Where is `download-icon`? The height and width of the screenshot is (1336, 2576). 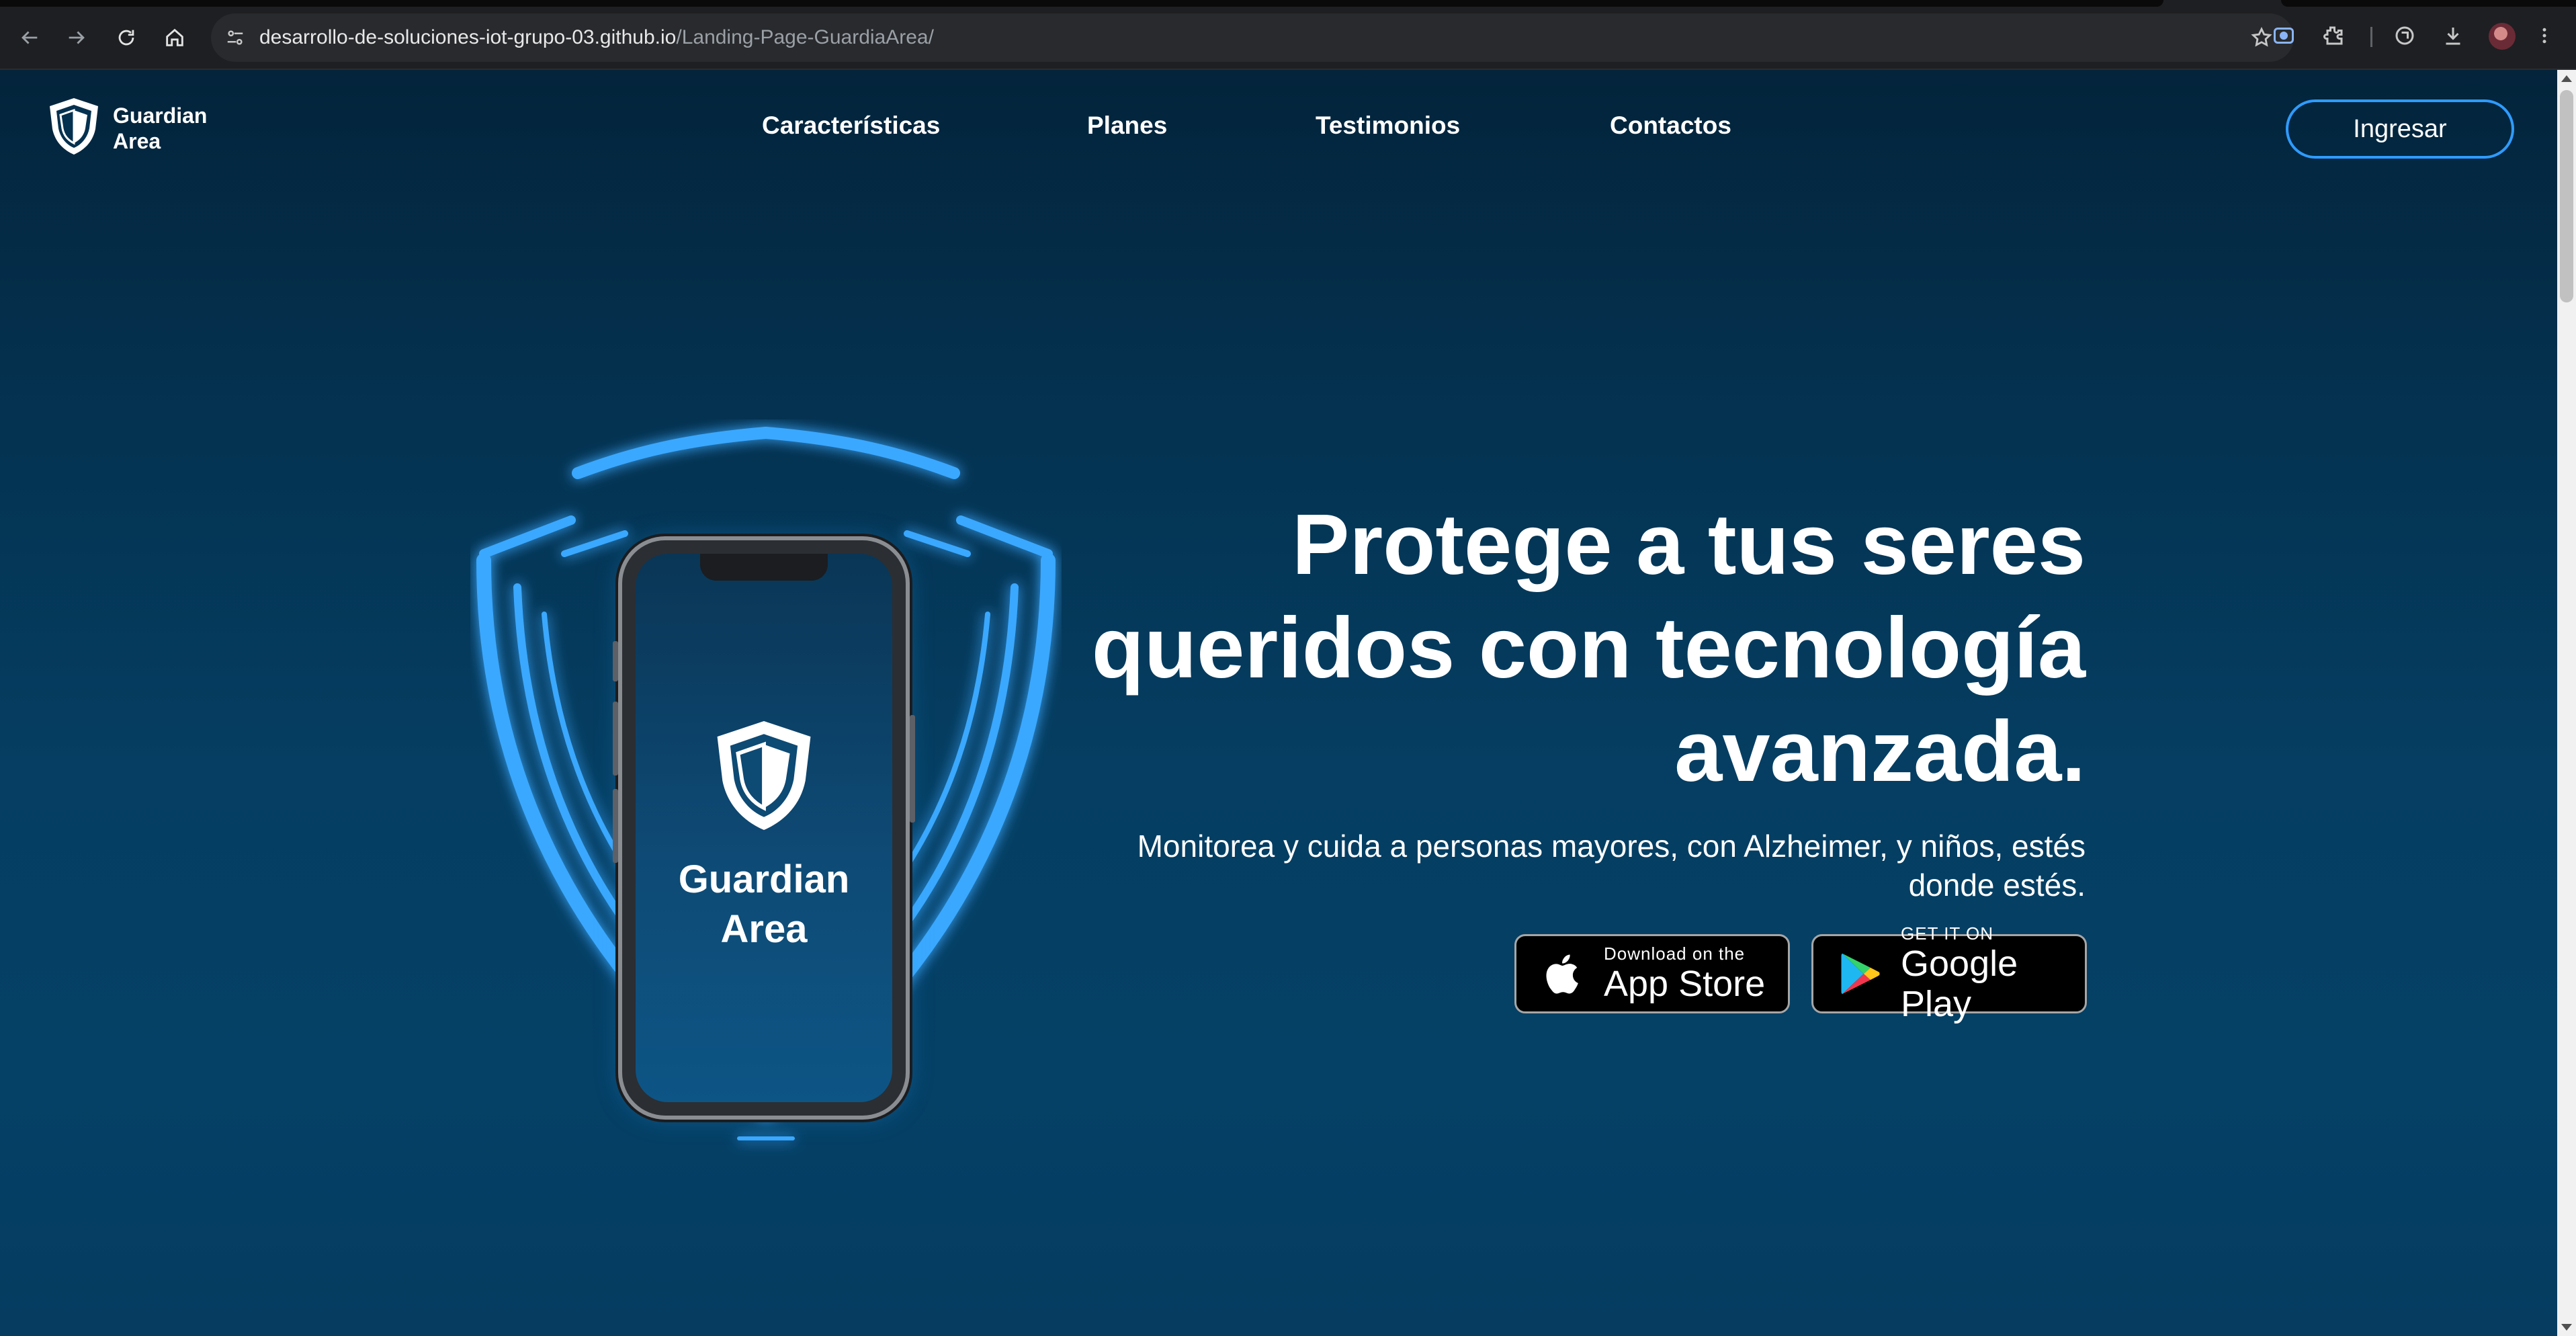
download-icon is located at coordinates (2453, 35).